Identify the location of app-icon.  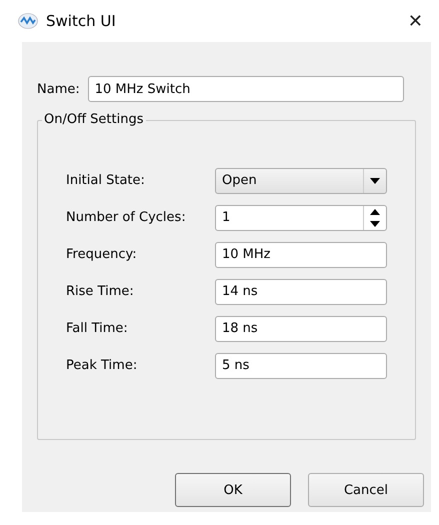
(28, 21).